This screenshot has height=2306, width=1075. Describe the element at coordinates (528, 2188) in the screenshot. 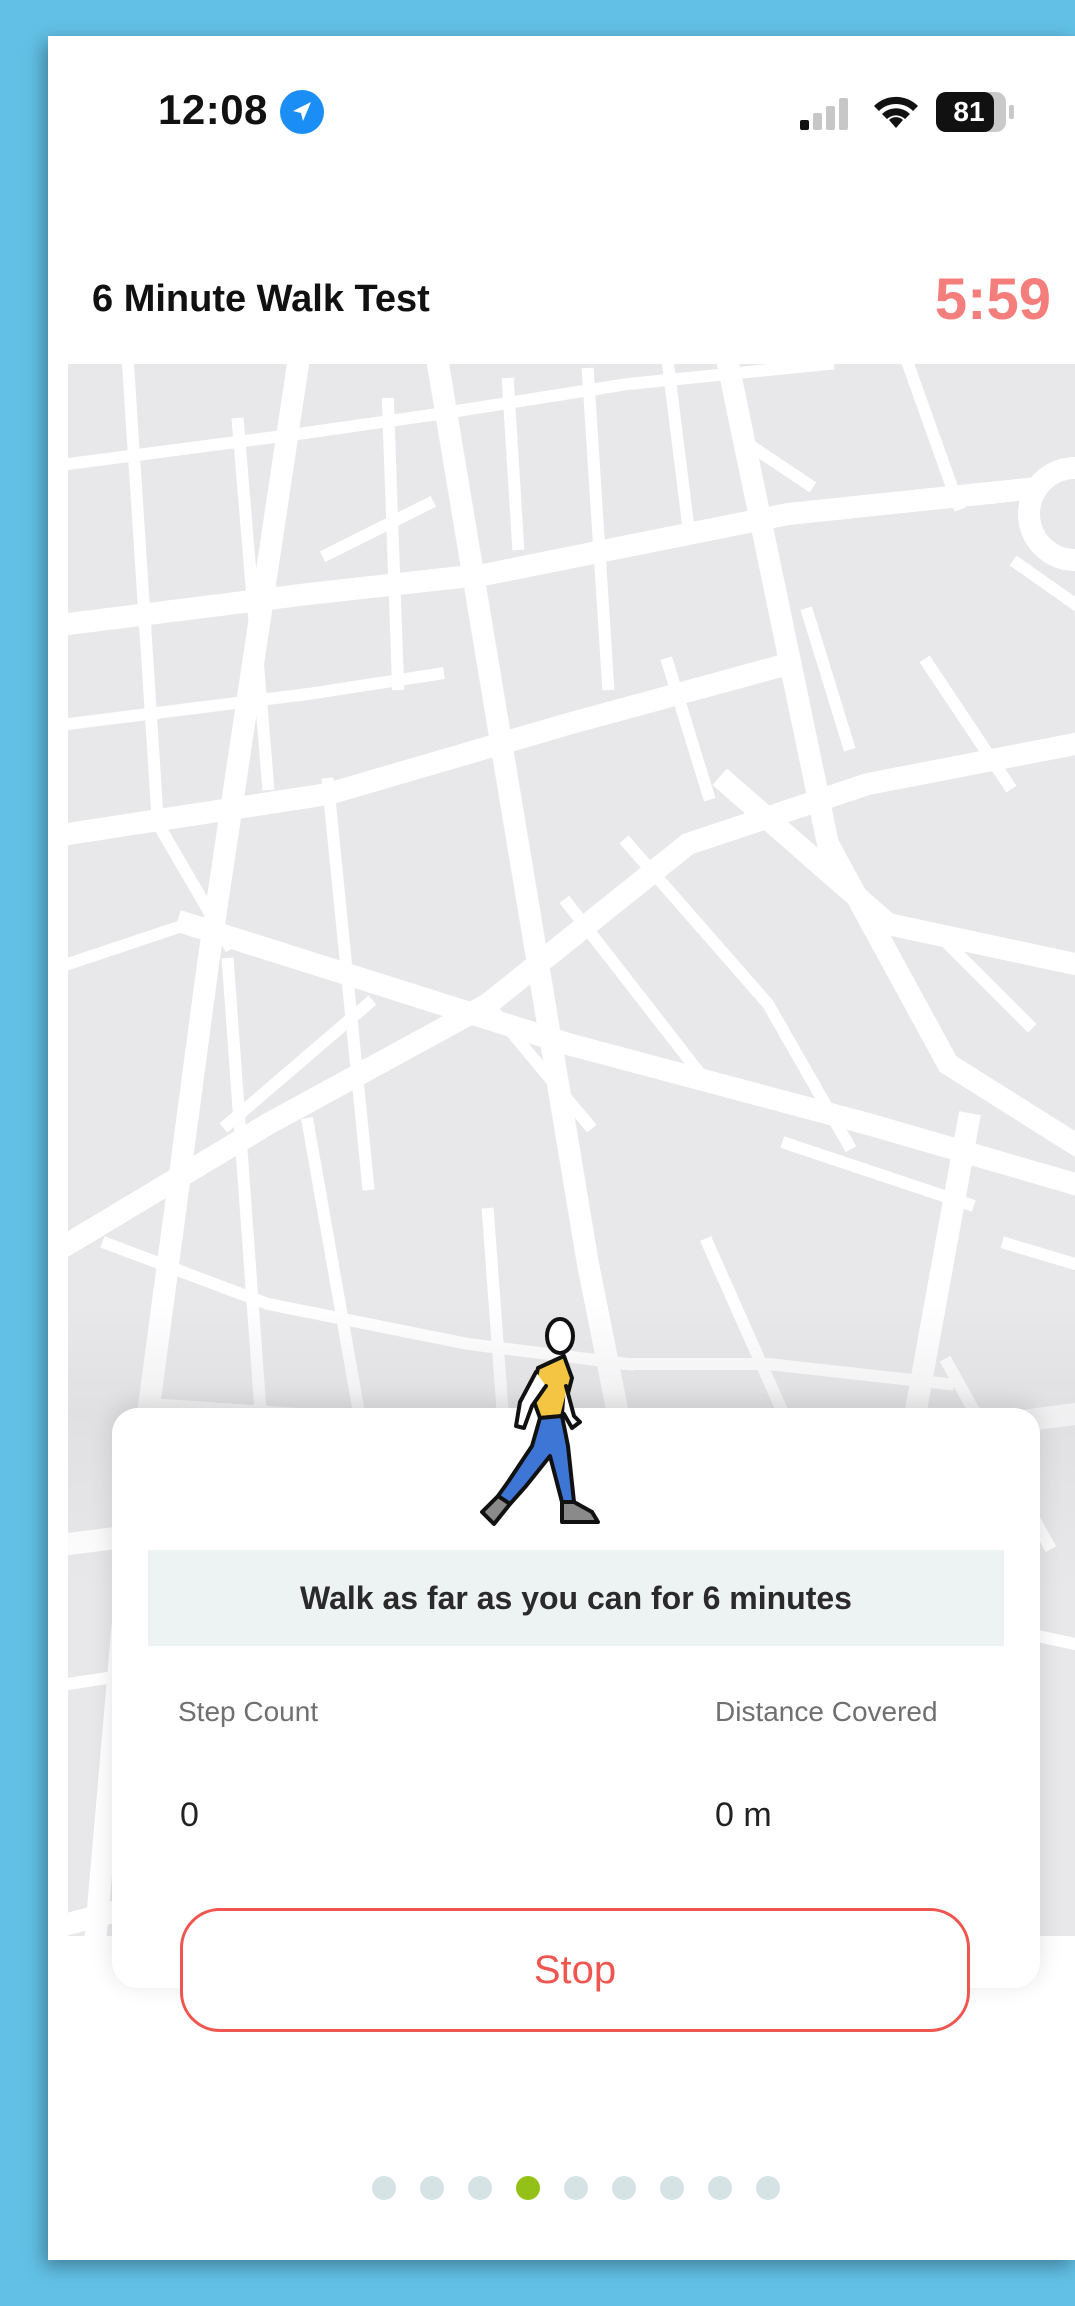

I see `page-dot-active` at that location.